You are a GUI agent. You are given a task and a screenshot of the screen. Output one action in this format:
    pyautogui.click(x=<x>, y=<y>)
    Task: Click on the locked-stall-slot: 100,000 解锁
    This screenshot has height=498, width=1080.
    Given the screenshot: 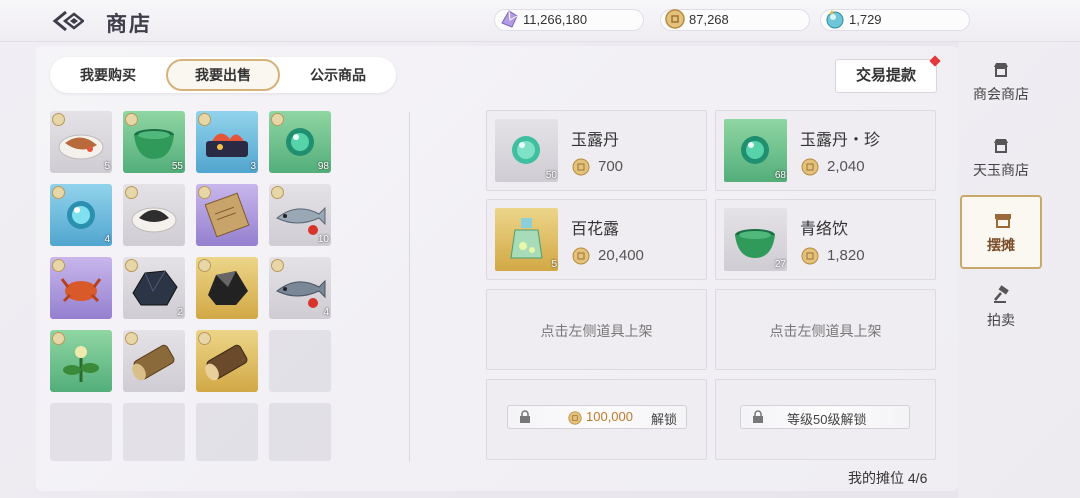 What is the action you would take?
    pyautogui.click(x=596, y=419)
    